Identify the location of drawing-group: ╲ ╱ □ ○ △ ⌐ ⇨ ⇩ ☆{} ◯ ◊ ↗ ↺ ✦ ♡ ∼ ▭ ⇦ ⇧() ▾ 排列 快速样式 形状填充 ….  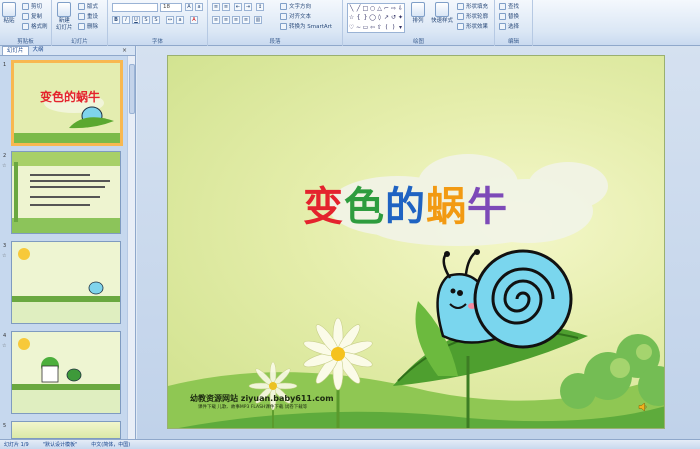
(419, 23).